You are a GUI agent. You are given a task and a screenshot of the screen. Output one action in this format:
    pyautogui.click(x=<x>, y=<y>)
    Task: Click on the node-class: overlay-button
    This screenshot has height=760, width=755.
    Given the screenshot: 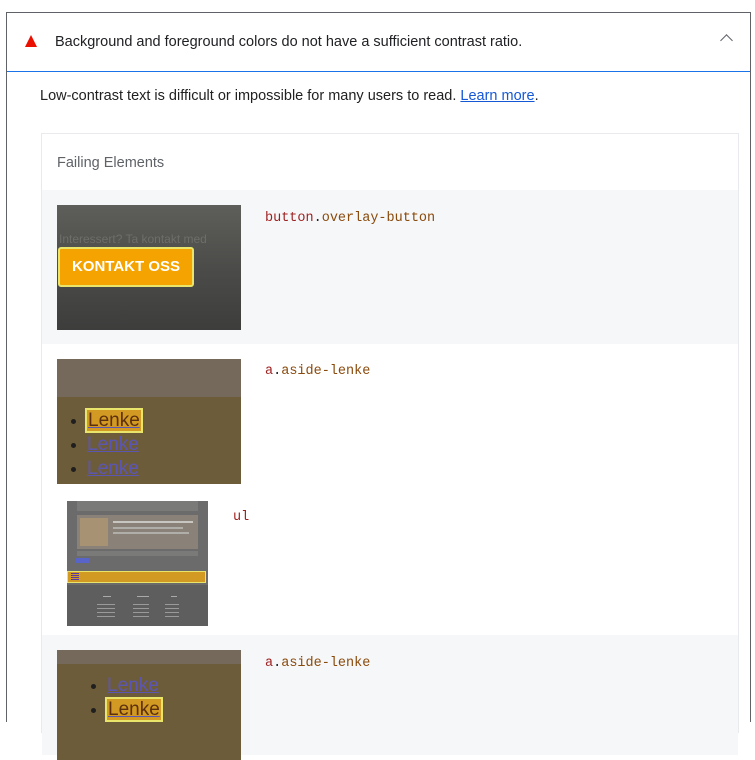 What is the action you would take?
    pyautogui.click(x=378, y=218)
    